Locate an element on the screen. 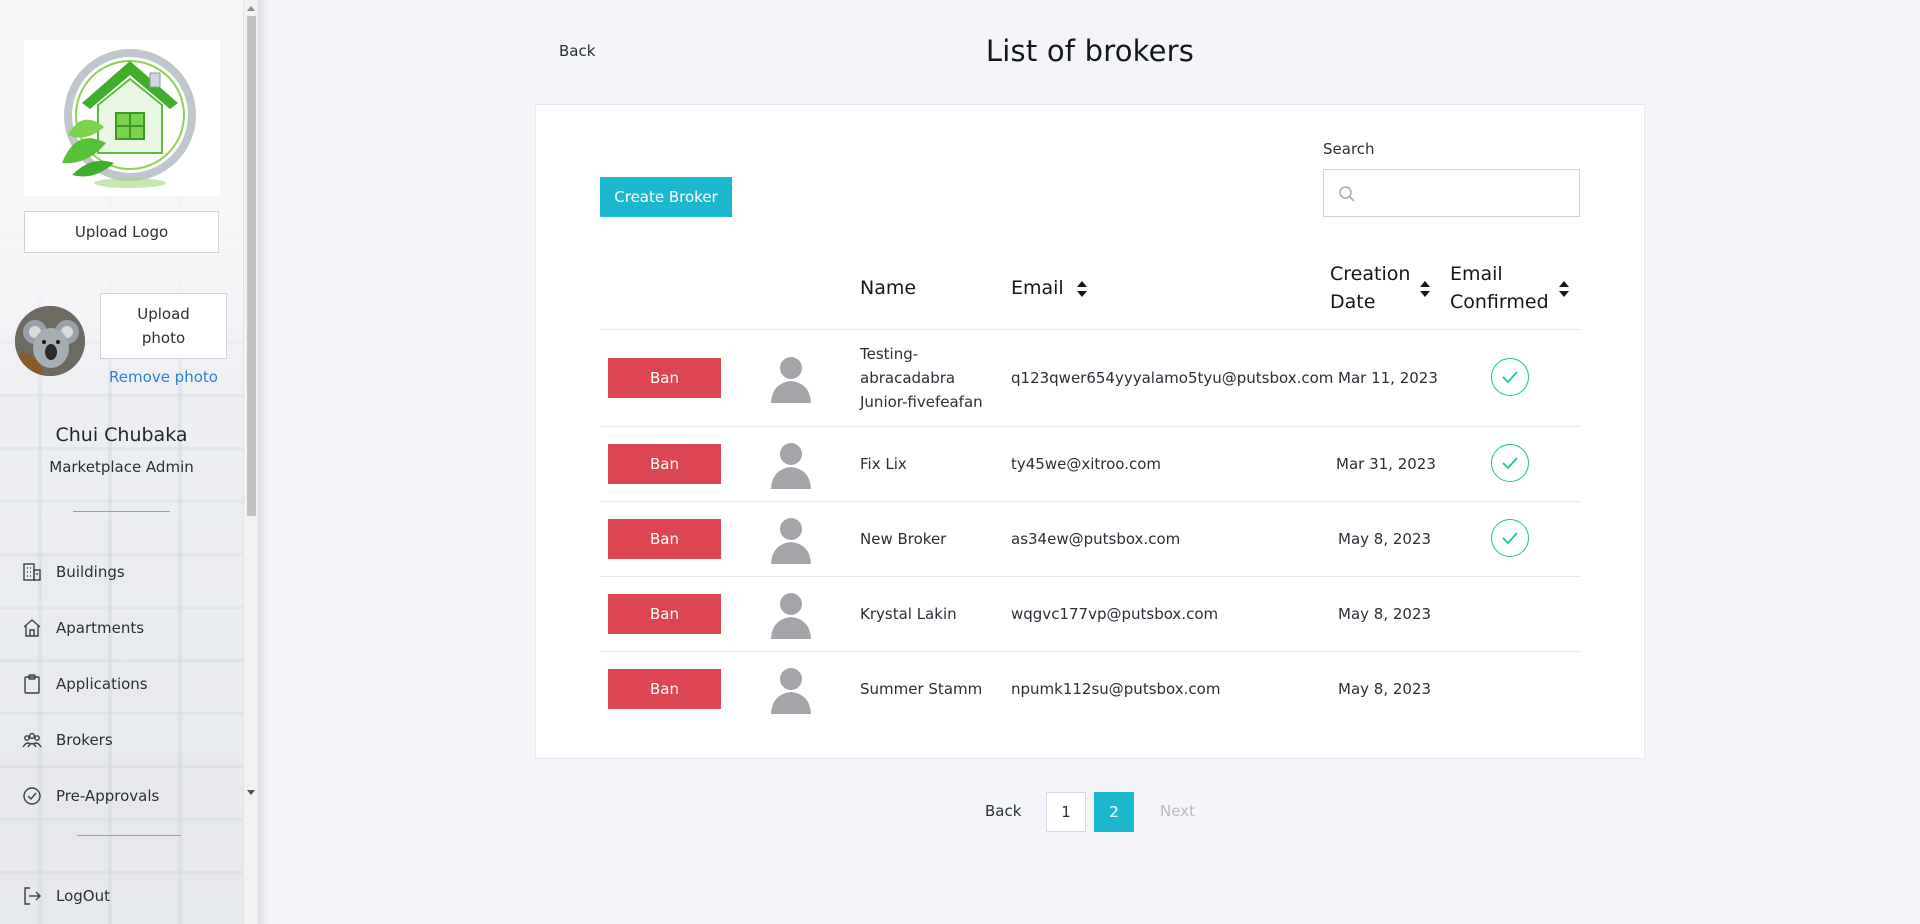 The height and width of the screenshot is (924, 1920). broker-email: wqgvc177vp@putsbox.com is located at coordinates (1115, 614).